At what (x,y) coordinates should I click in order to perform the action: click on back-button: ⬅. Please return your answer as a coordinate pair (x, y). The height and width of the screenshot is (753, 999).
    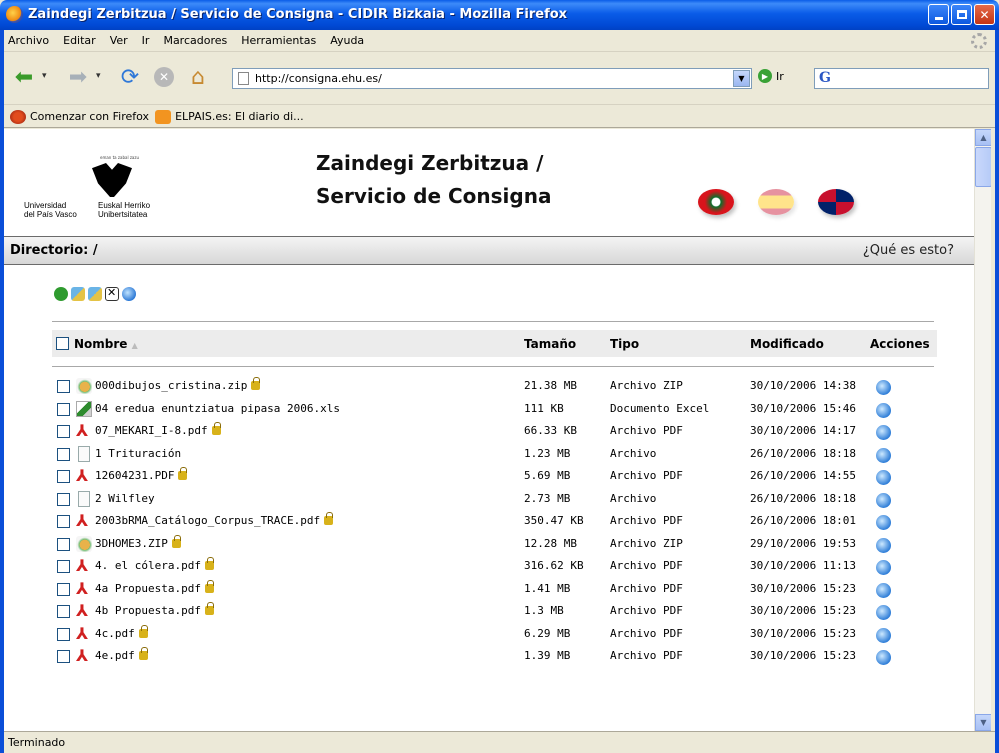
    Looking at the image, I should click on (24, 77).